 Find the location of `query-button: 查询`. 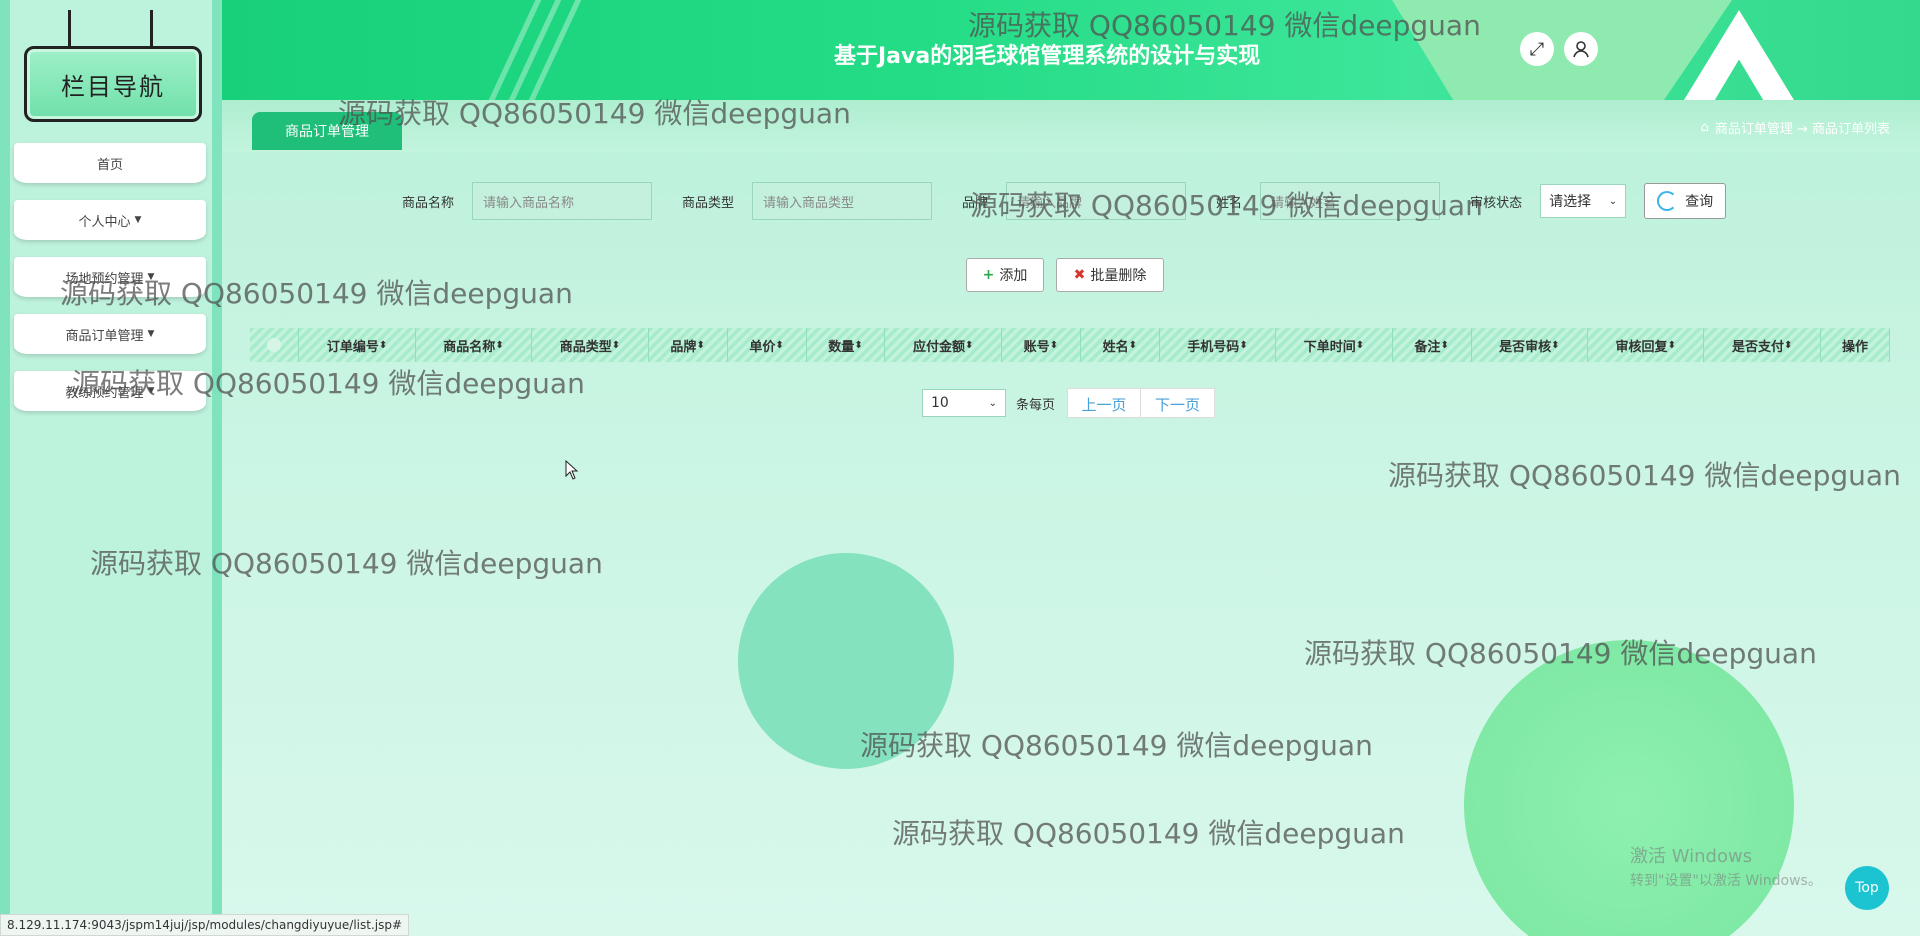

query-button: 查询 is located at coordinates (1685, 201).